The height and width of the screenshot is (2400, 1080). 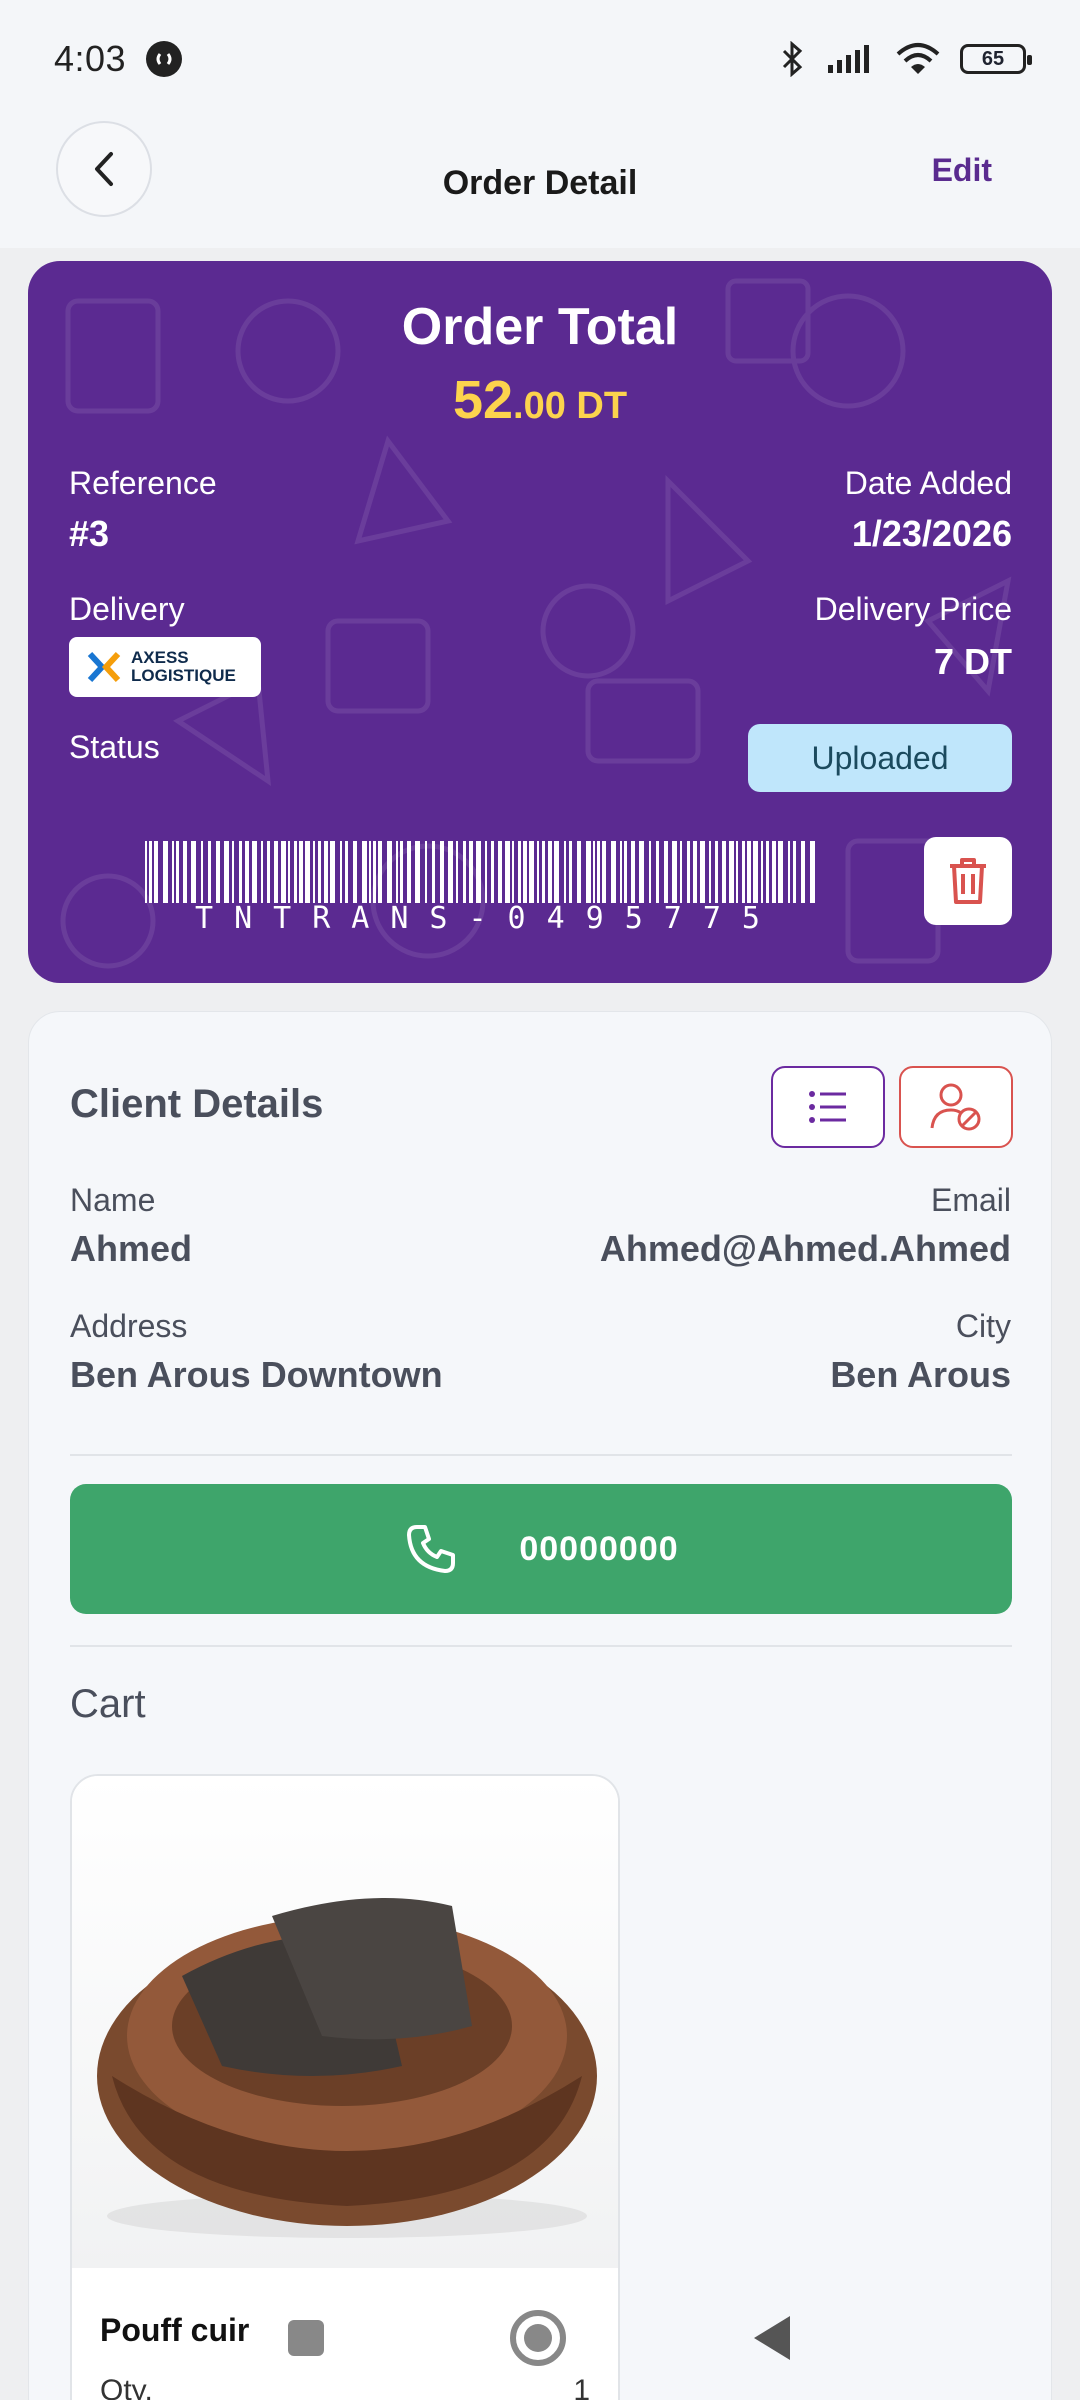 I want to click on home-icon, so click(x=538, y=2338).